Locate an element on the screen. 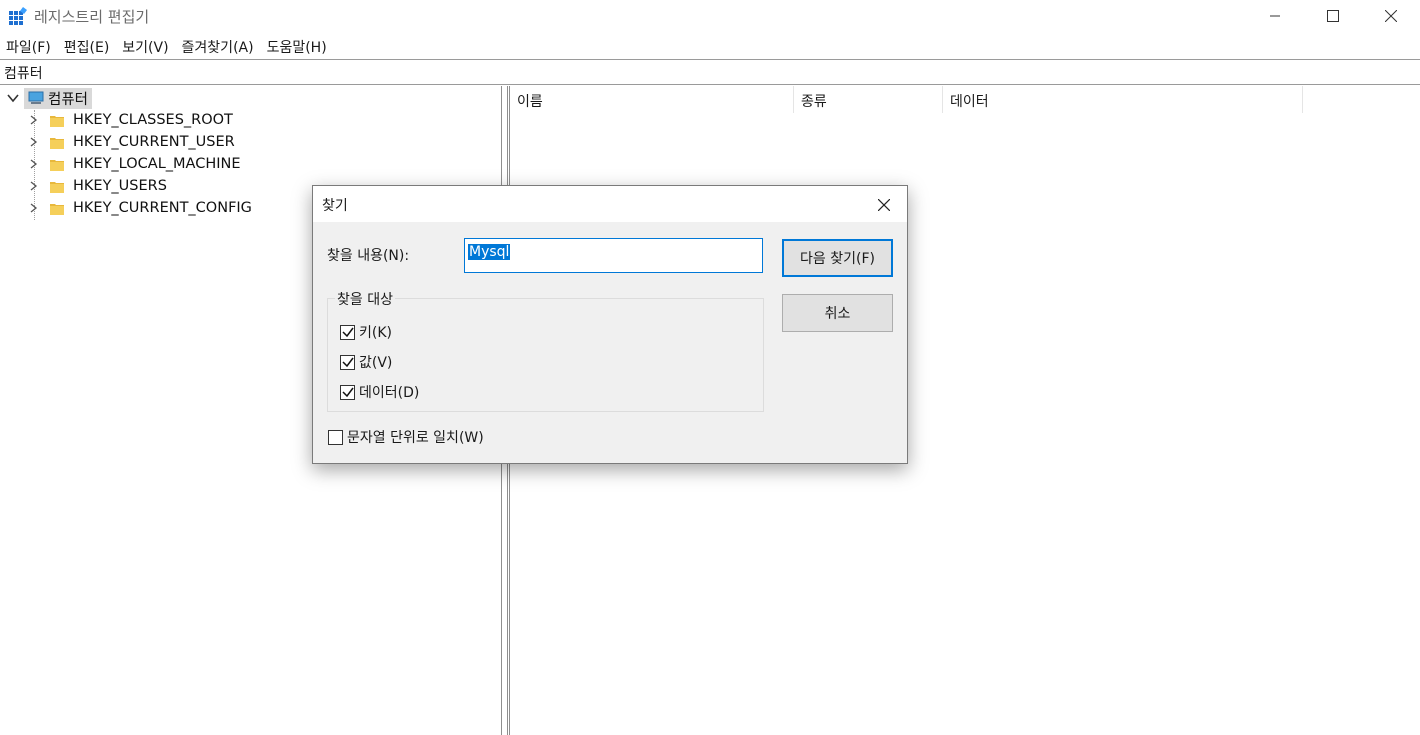  address-path: 컴퓨터 is located at coordinates (23, 74).